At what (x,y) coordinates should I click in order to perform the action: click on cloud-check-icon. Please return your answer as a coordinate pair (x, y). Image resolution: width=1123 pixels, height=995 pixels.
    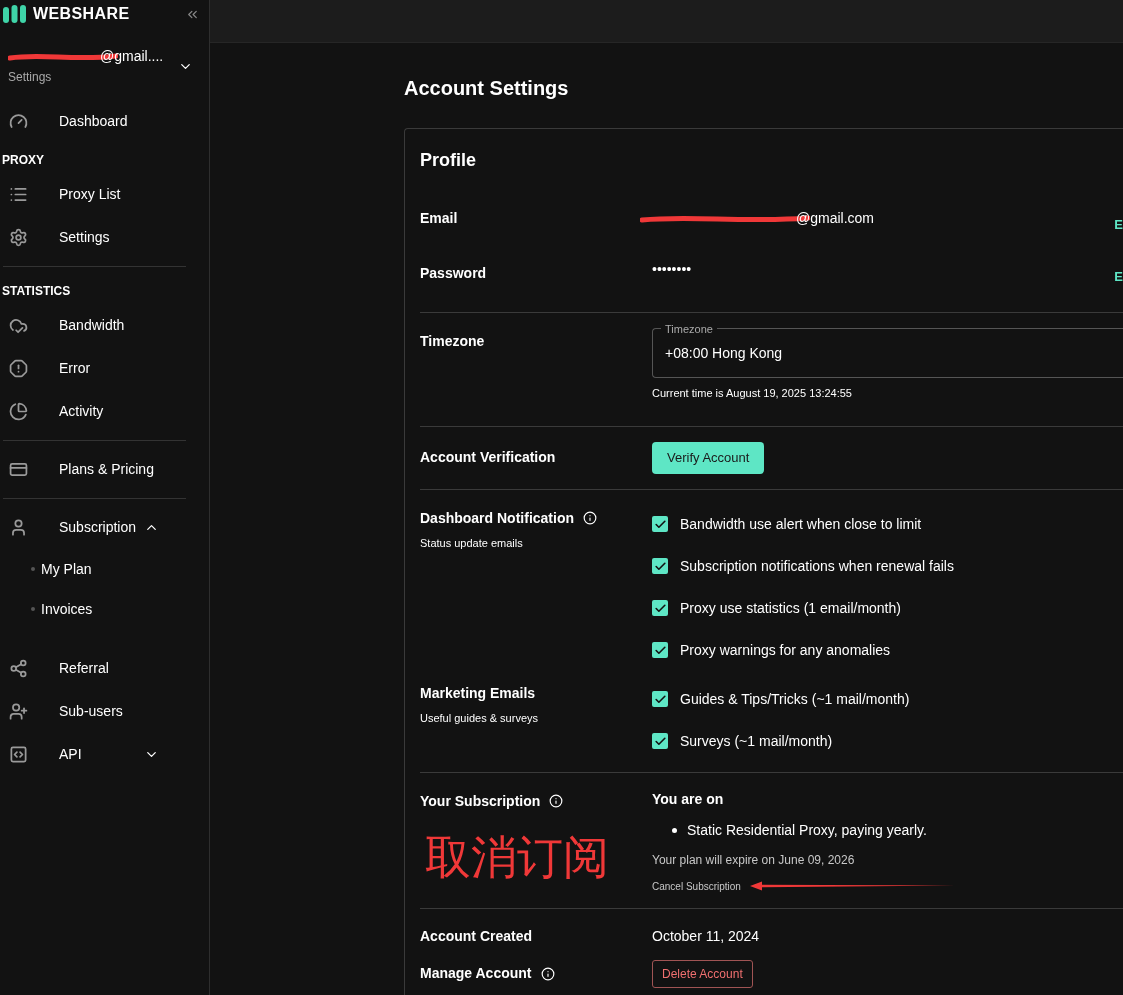
    Looking at the image, I should click on (18, 325).